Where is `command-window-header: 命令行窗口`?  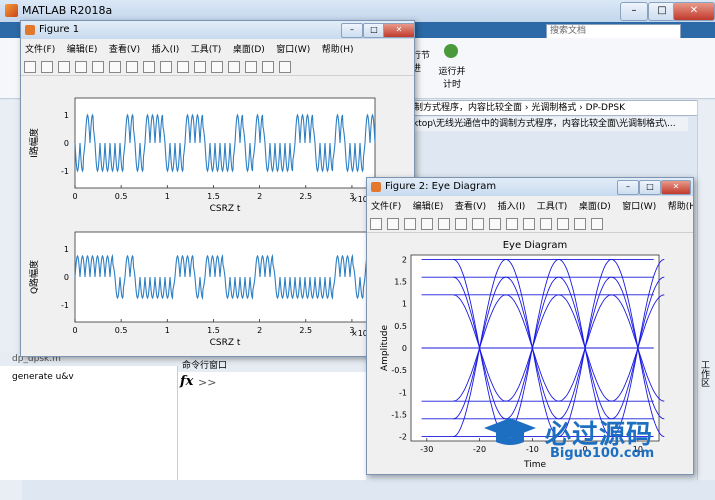 command-window-header: 命令行窗口 is located at coordinates (274, 366).